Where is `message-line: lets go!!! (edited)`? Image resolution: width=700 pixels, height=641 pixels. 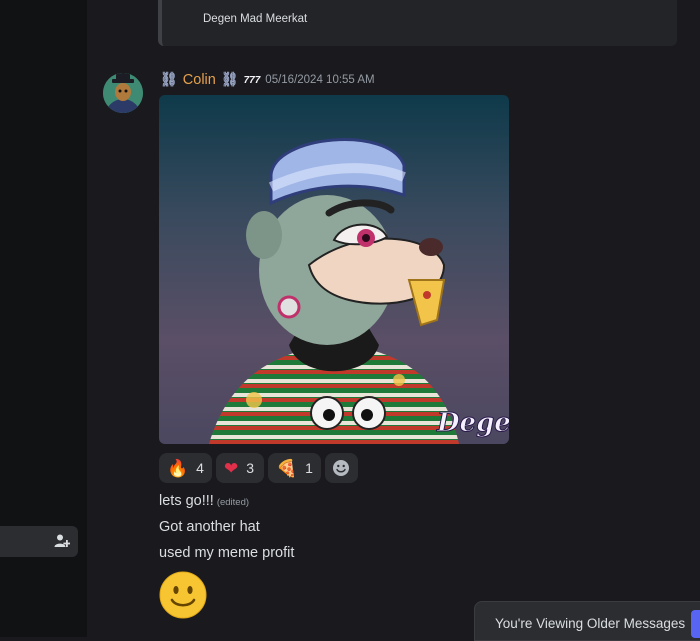 message-line: lets go!!! (edited) is located at coordinates (204, 501).